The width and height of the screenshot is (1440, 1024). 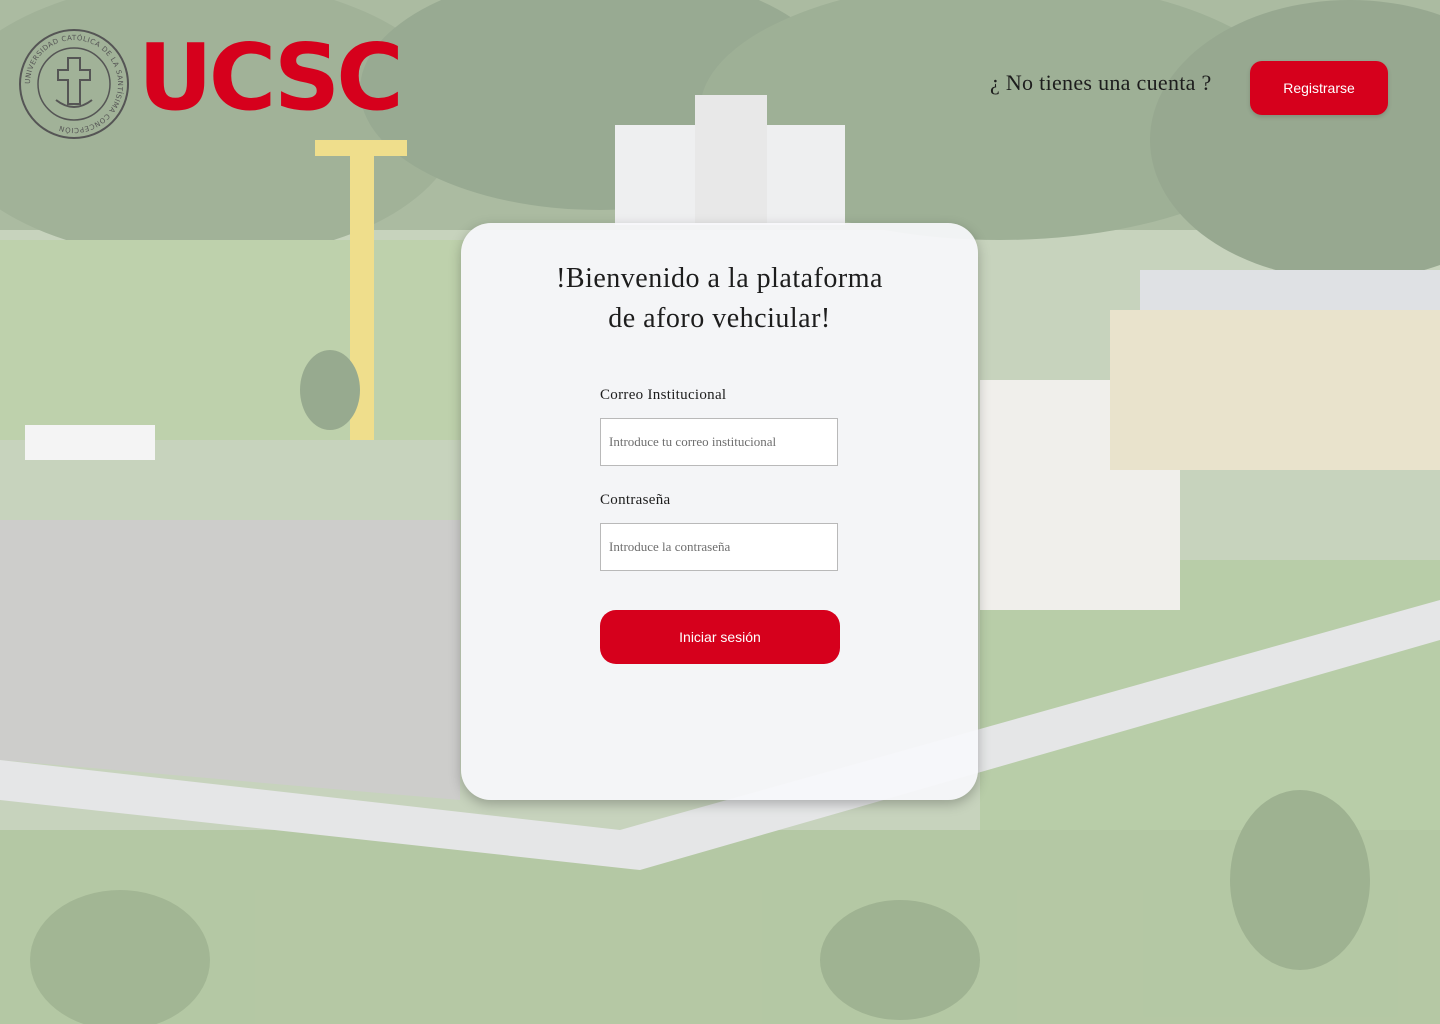 I want to click on signup-prompt: ¿ No tienes una cuenta ?, so click(x=1101, y=82).